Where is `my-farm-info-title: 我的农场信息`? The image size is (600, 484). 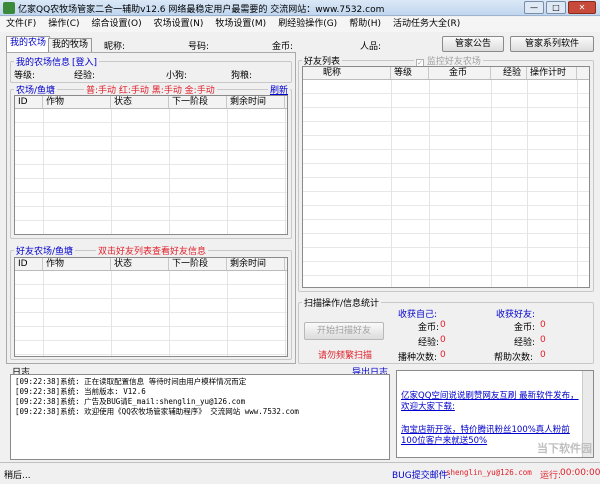 my-farm-info-title: 我的农场信息 is located at coordinates (43, 63).